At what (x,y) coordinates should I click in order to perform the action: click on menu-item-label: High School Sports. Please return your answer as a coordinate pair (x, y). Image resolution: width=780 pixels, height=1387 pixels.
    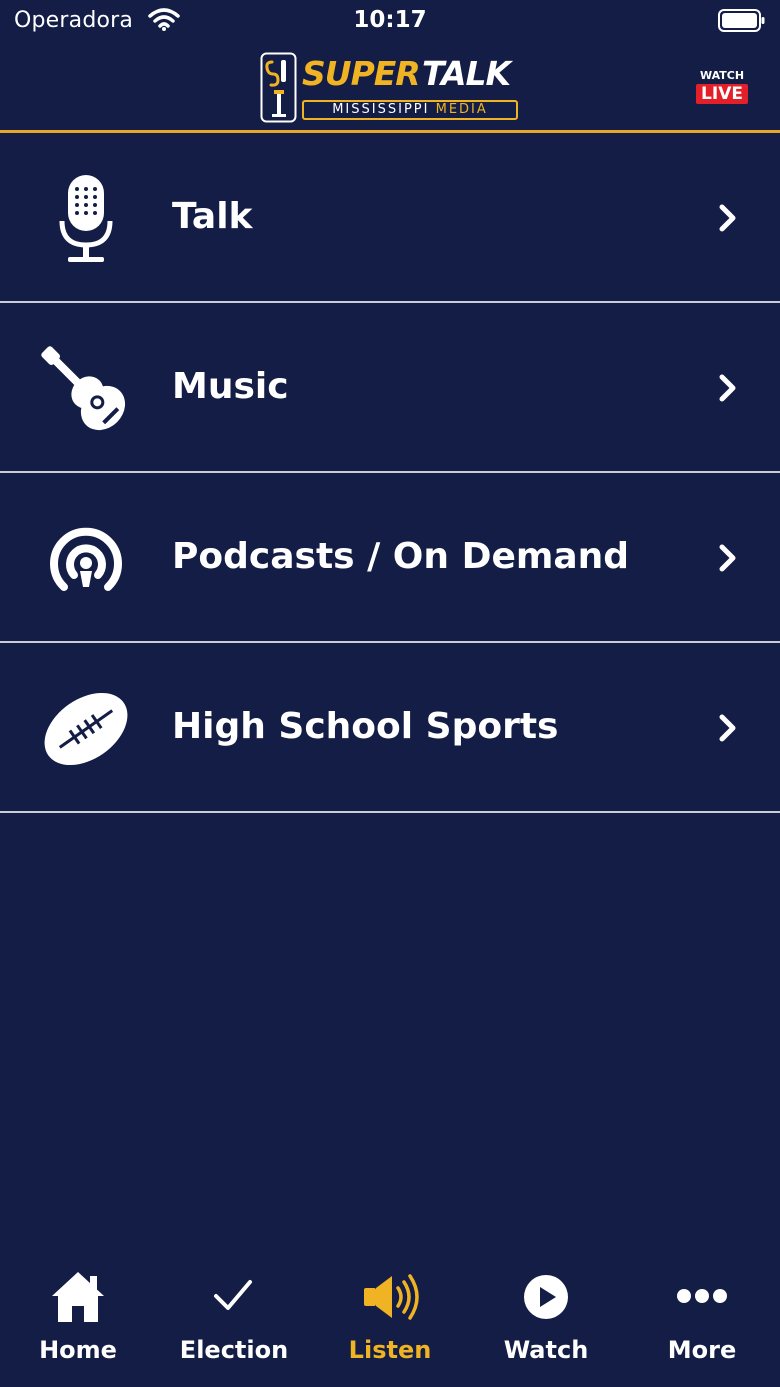
    Looking at the image, I should click on (365, 726).